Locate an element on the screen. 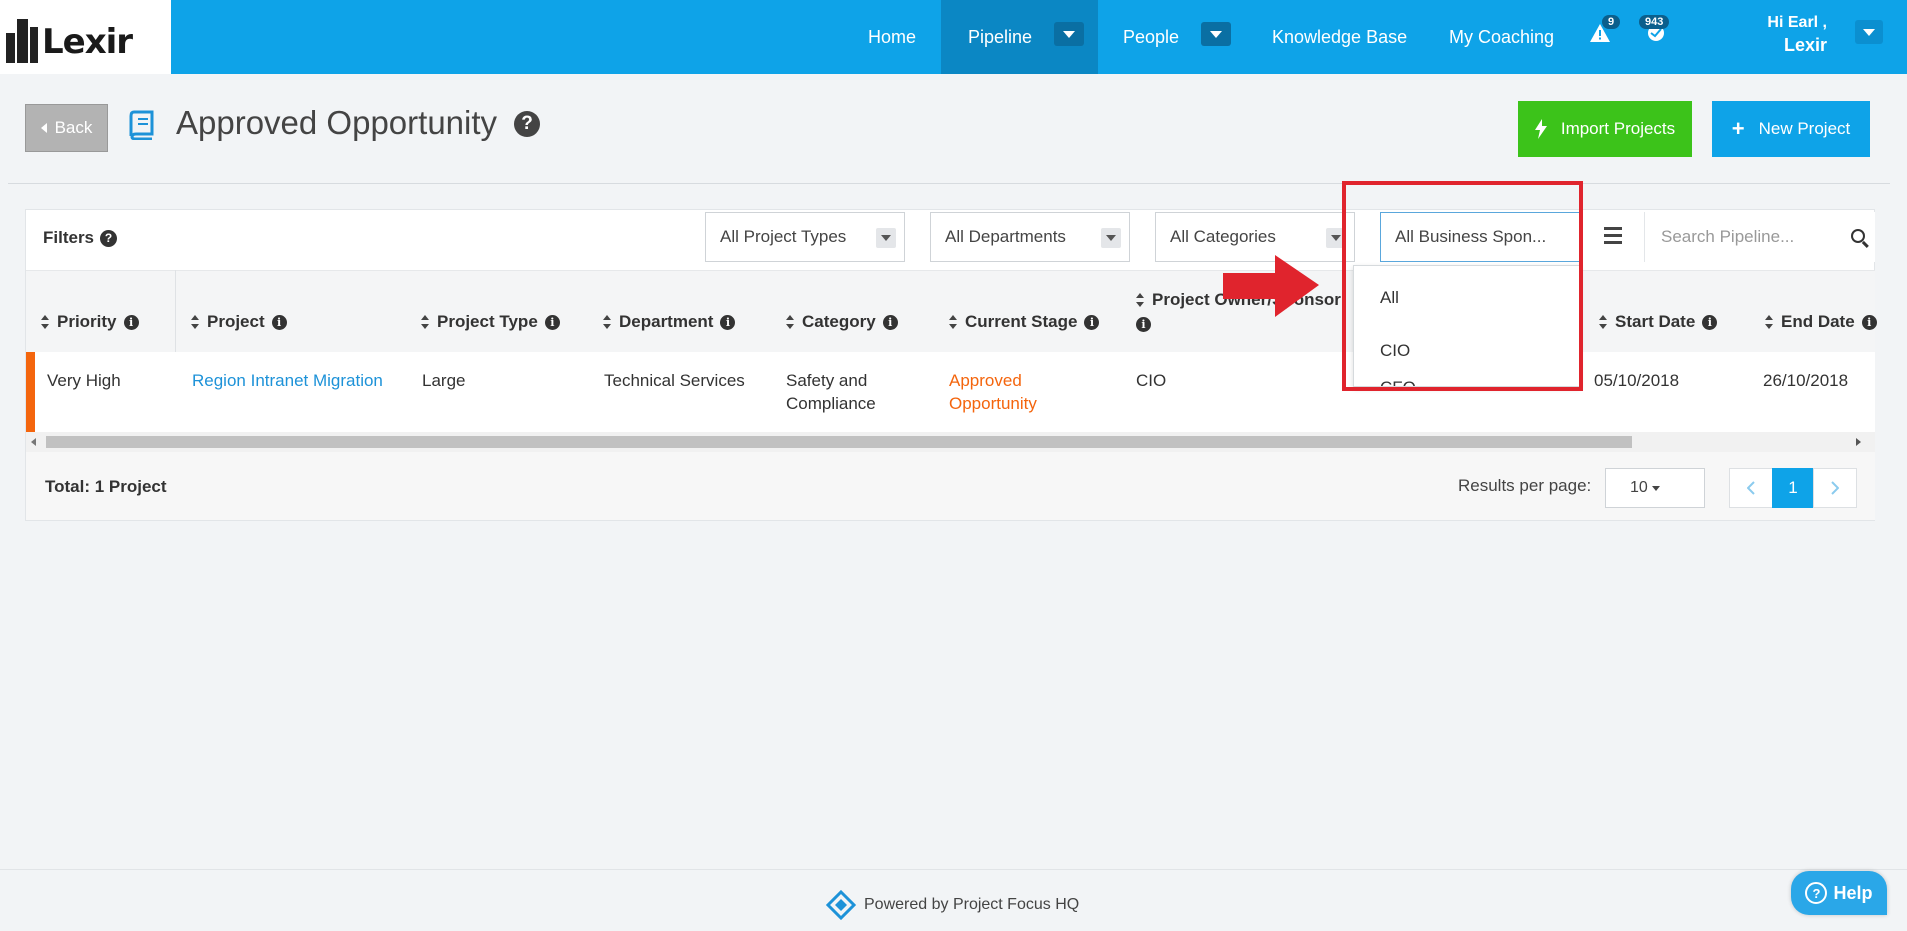 The width and height of the screenshot is (1907, 931). question-icon: ? is located at coordinates (1816, 893).